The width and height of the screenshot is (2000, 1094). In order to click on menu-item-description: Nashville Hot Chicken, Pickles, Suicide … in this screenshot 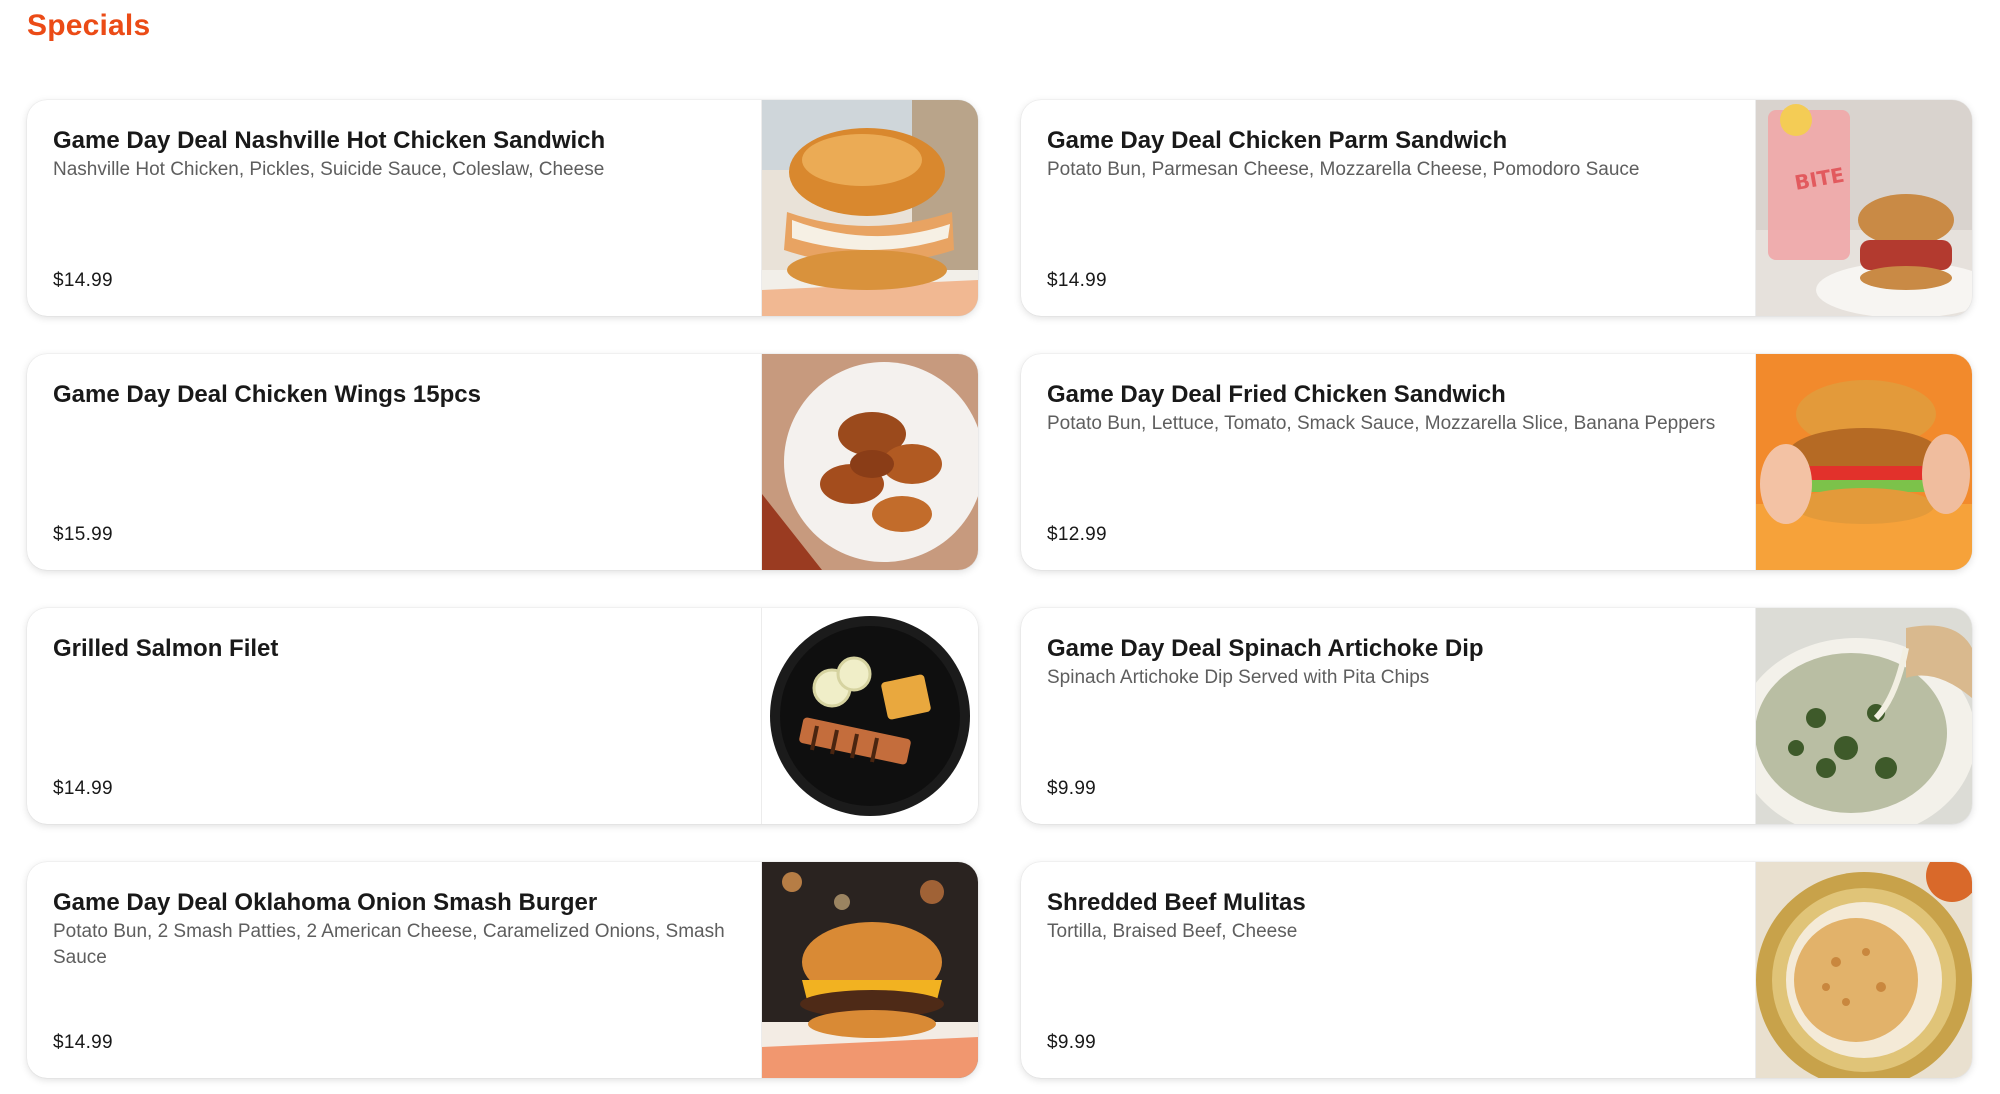, I will do `click(329, 169)`.